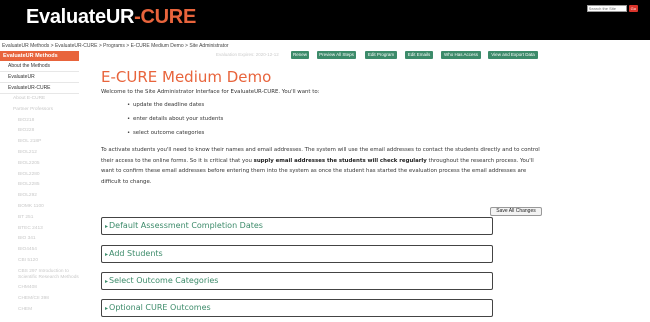  I want to click on sidebar-subitem: CHEM, so click(39, 310).